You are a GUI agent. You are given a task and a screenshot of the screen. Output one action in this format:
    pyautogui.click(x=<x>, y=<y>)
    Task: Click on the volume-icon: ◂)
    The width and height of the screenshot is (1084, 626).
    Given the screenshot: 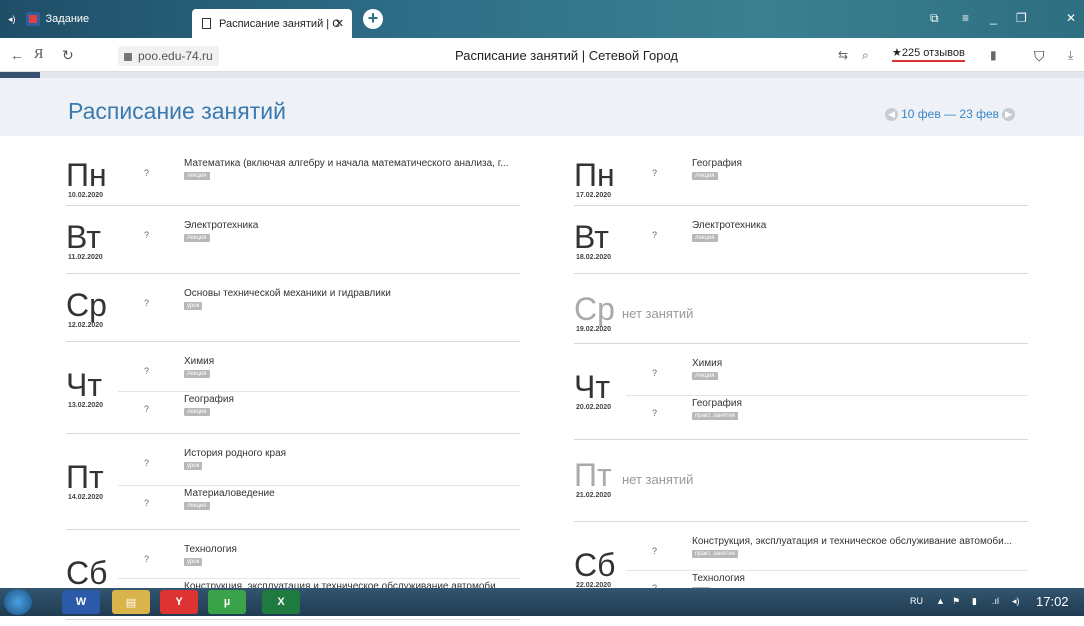 What is the action you would take?
    pyautogui.click(x=1016, y=601)
    